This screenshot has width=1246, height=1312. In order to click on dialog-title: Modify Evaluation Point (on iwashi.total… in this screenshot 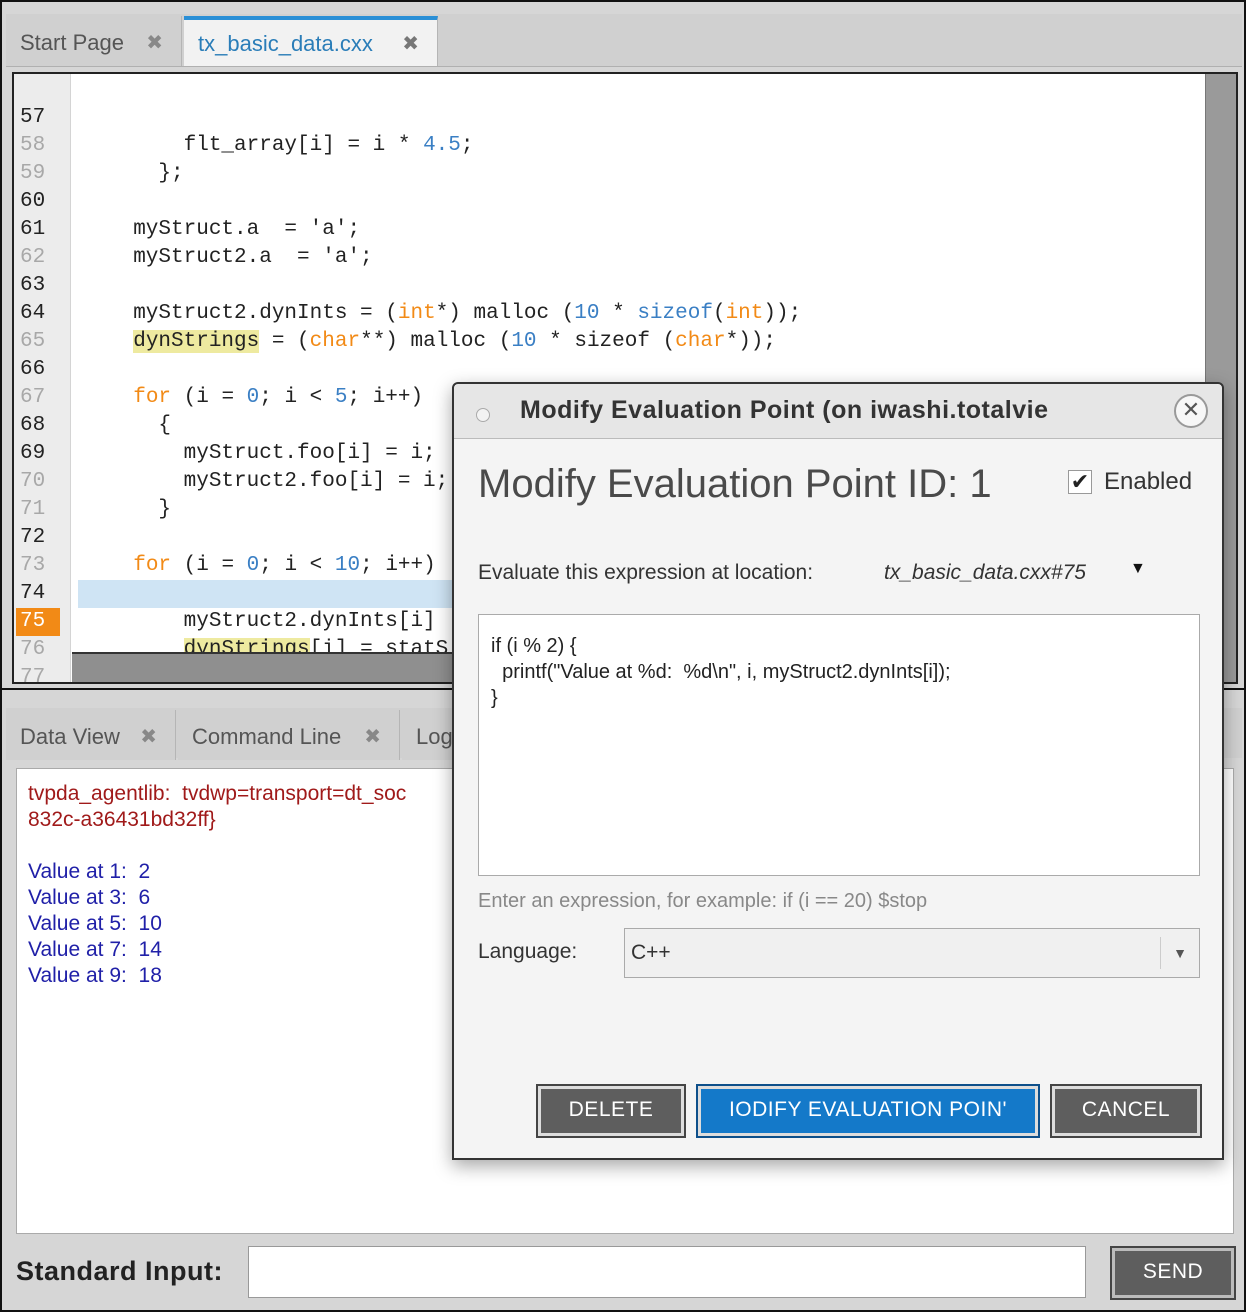, I will do `click(784, 410)`.